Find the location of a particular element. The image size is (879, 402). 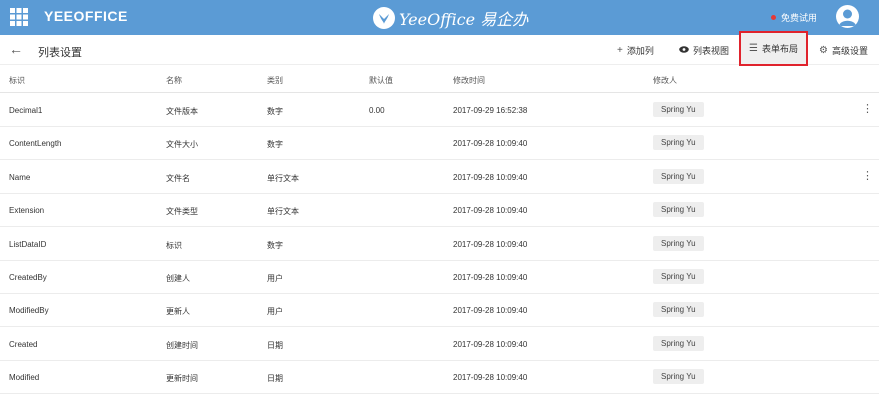

column-header-id: 标识 is located at coordinates (17, 80).